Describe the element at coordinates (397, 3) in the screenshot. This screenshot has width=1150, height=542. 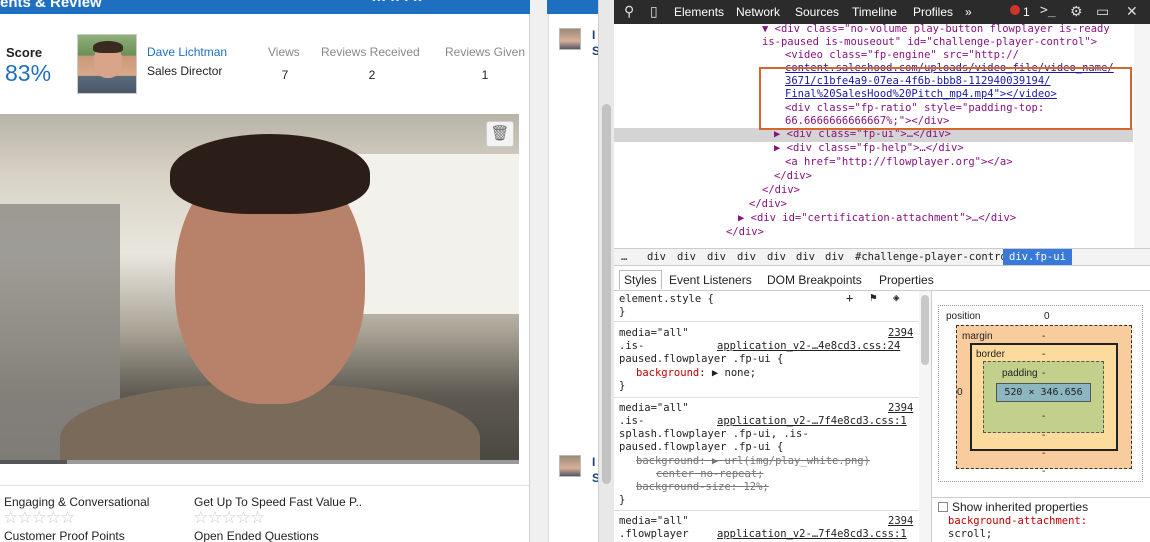
I see `panel-header-controls: ••• •• • ••` at that location.